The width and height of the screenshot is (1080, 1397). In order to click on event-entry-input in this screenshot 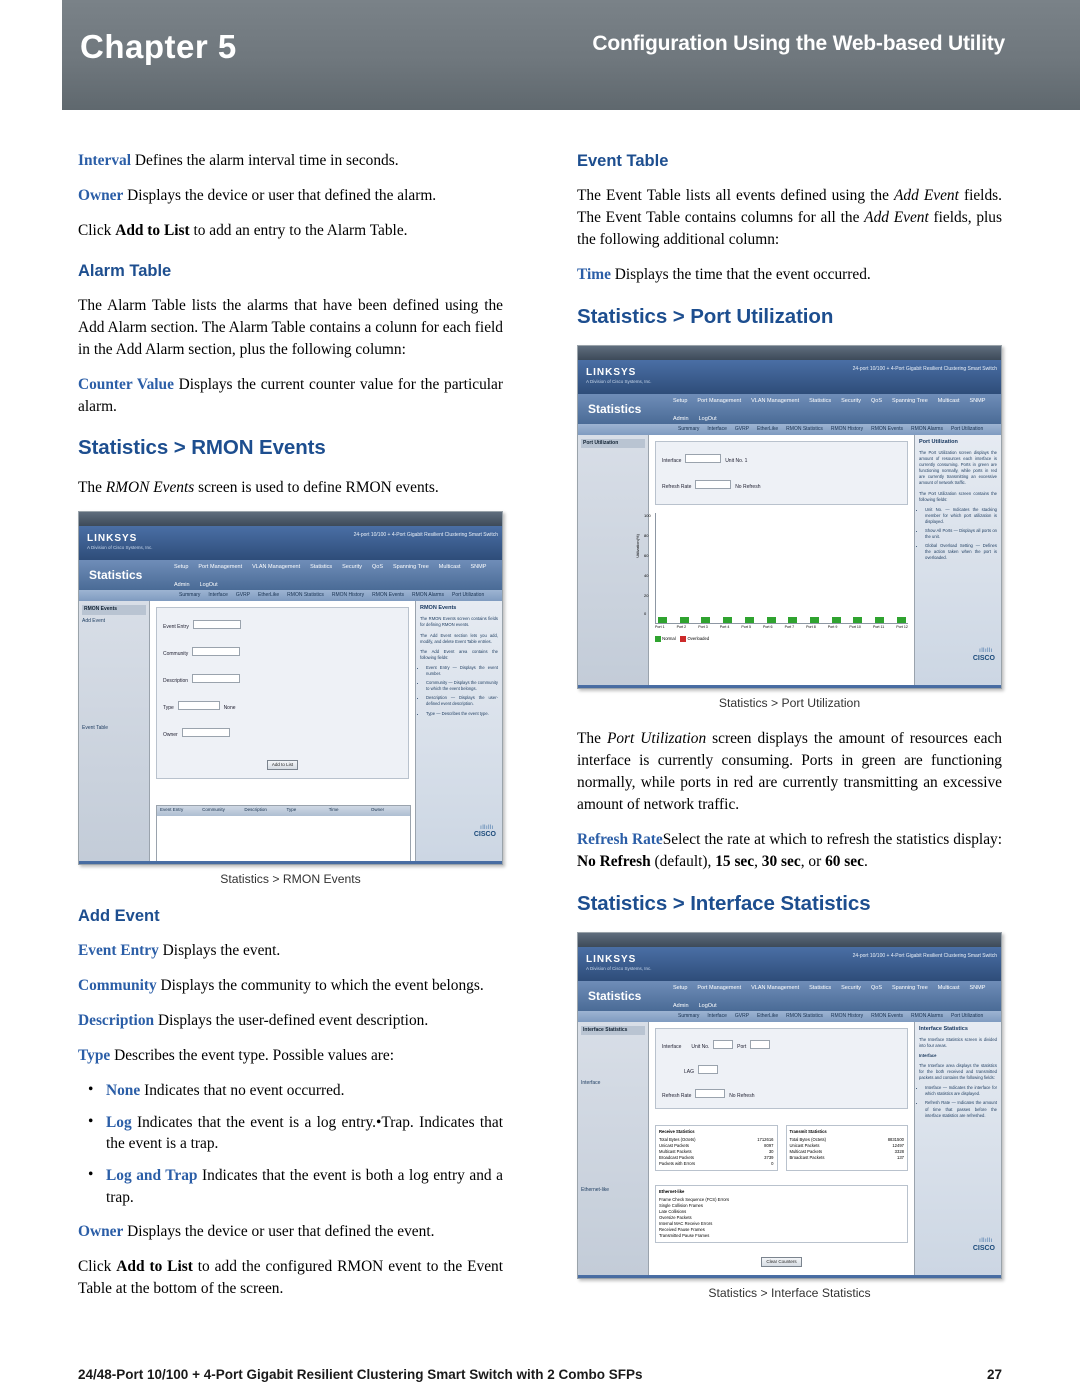, I will do `click(216, 625)`.